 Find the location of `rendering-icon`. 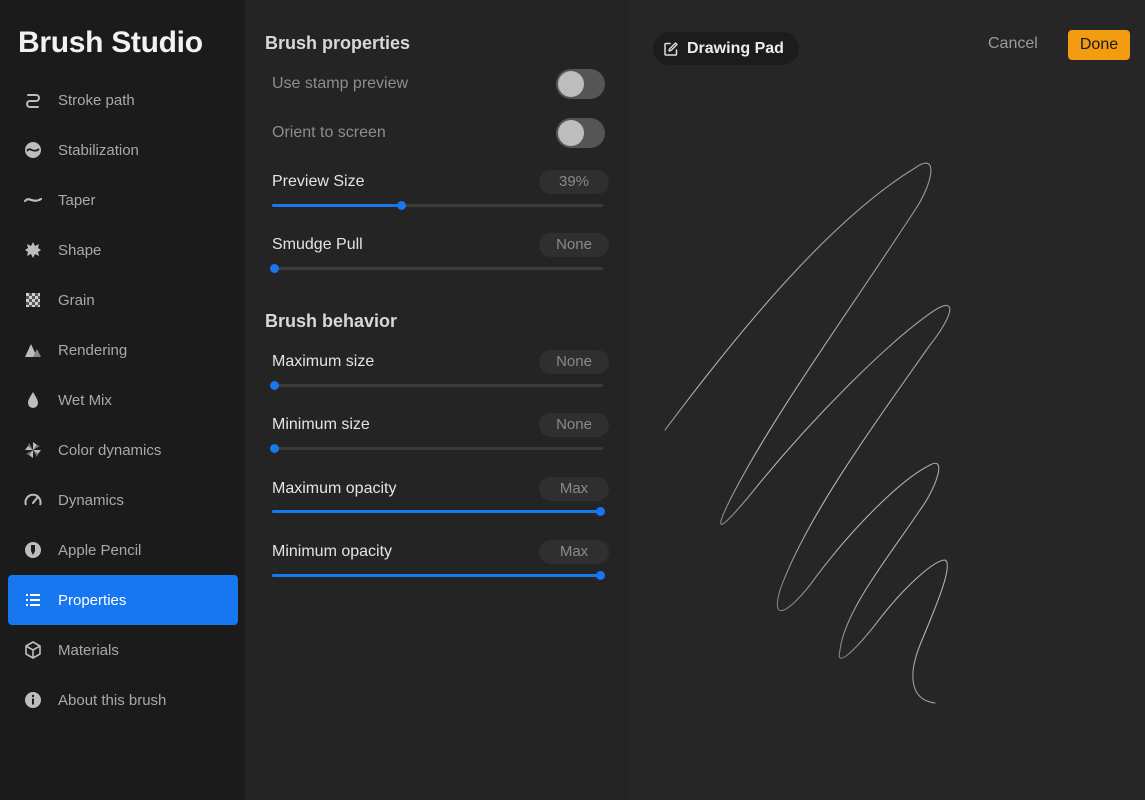

rendering-icon is located at coordinates (33, 350).